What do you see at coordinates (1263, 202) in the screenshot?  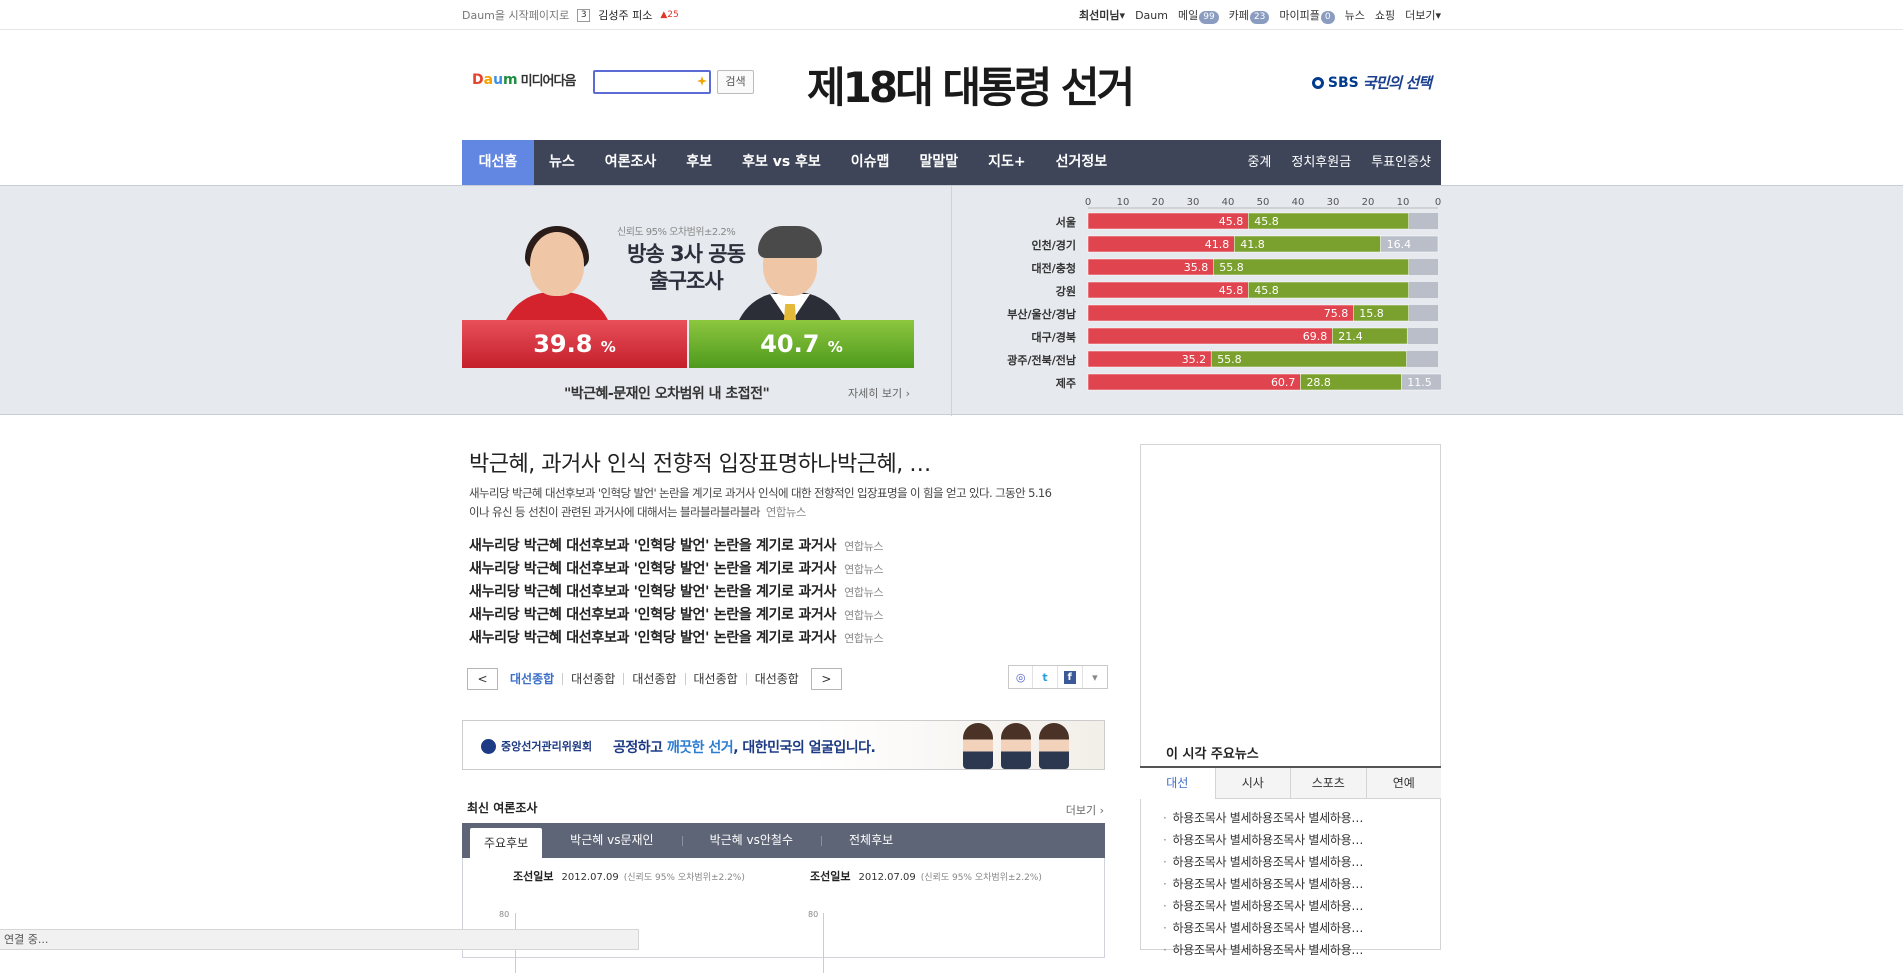 I see `axis-tick-label: 50` at bounding box center [1263, 202].